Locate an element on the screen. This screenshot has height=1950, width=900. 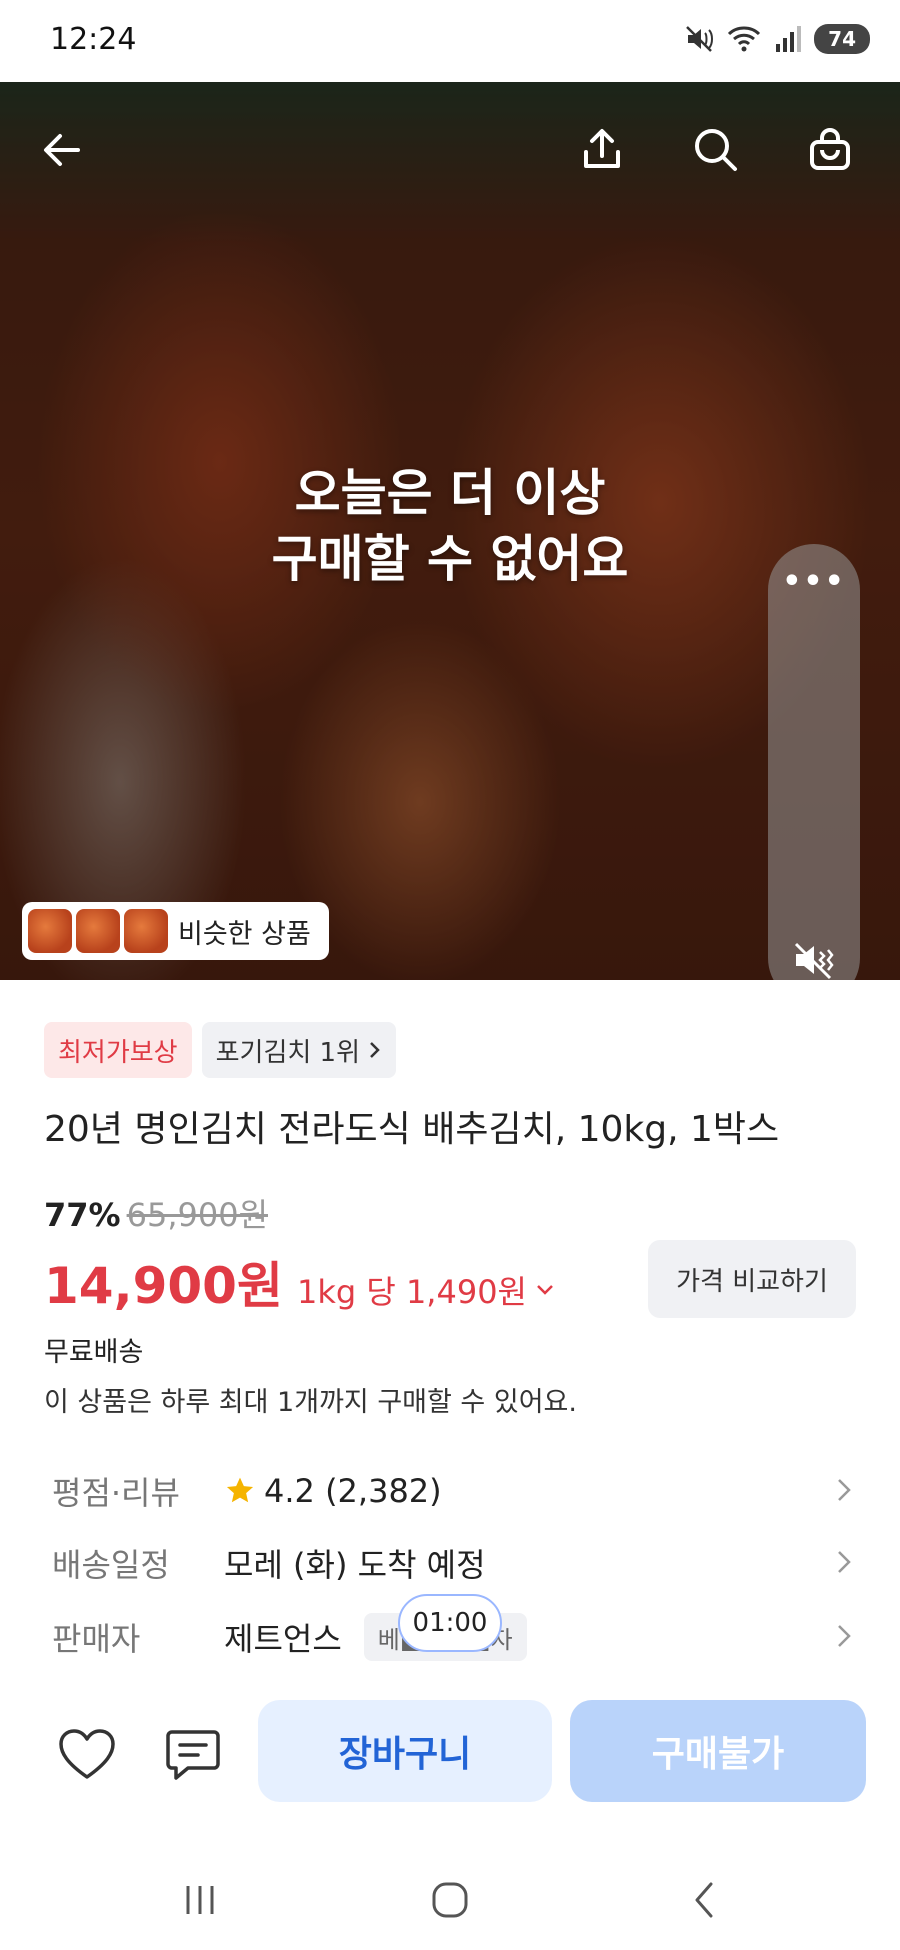
back-arrow-icon is located at coordinates (62, 150).